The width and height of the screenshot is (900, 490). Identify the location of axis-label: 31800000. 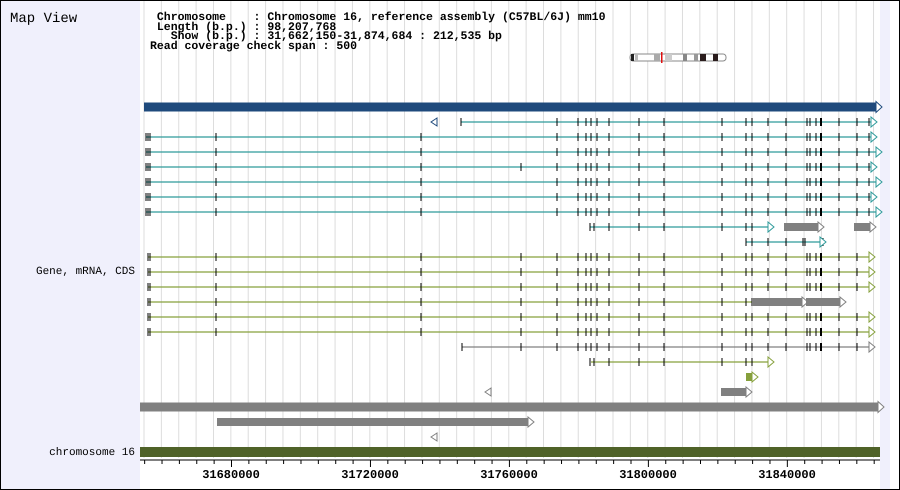
(648, 475).